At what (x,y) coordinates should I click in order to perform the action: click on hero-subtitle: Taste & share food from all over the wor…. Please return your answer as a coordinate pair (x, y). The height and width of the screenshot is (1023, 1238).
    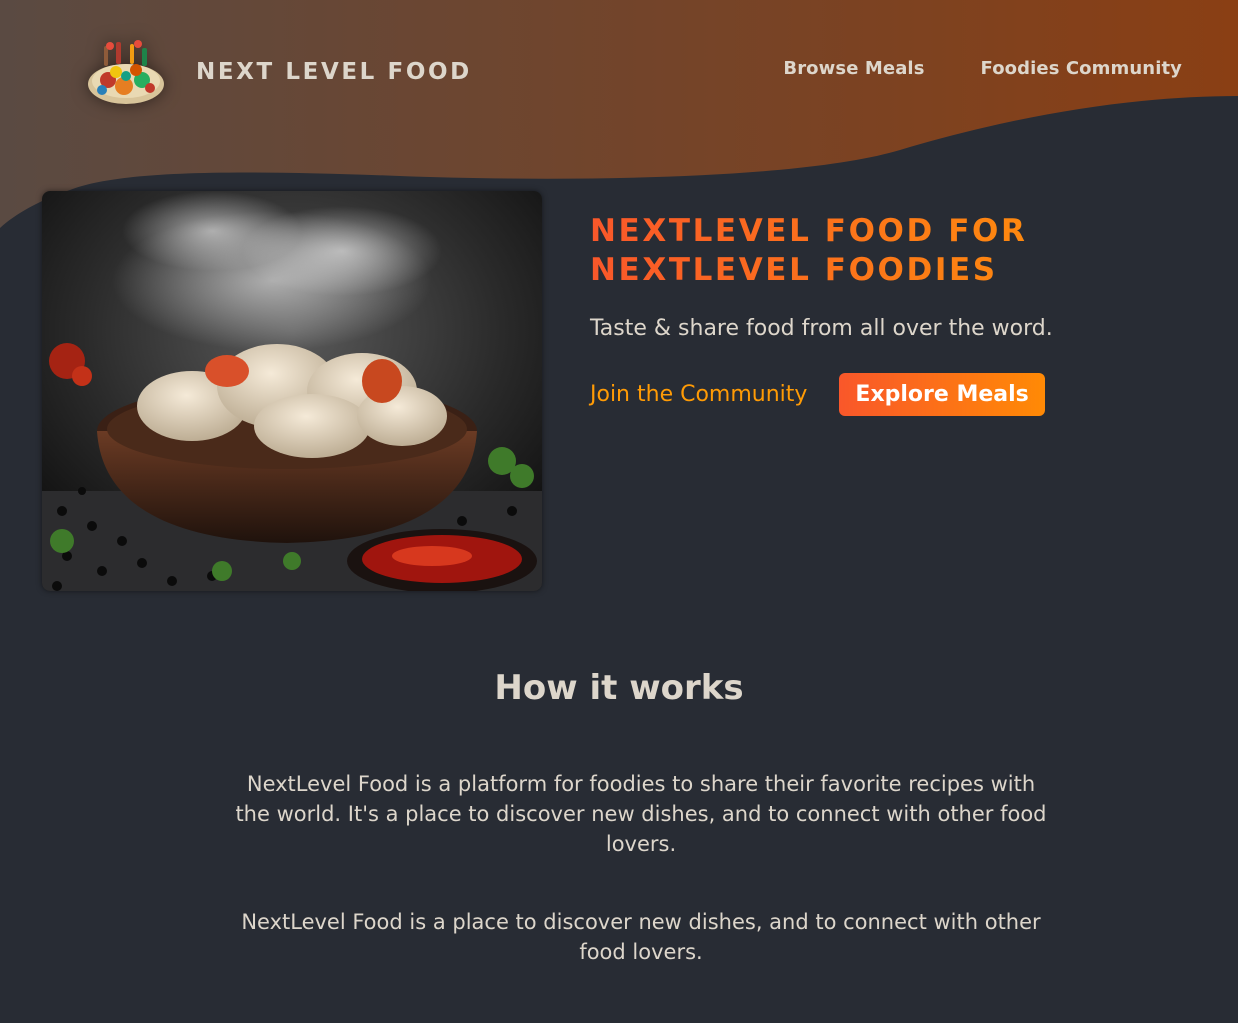
    Looking at the image, I should click on (821, 328).